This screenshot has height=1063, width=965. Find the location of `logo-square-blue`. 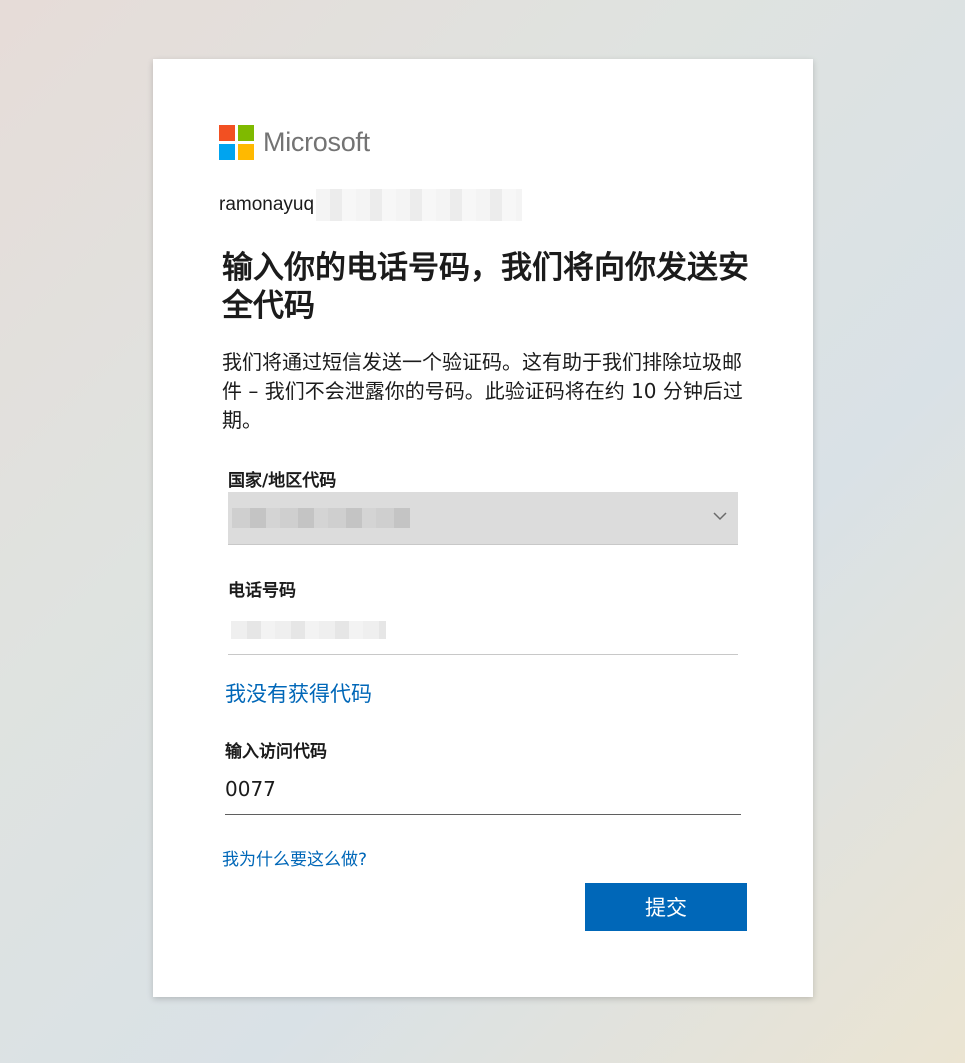

logo-square-blue is located at coordinates (227, 152).